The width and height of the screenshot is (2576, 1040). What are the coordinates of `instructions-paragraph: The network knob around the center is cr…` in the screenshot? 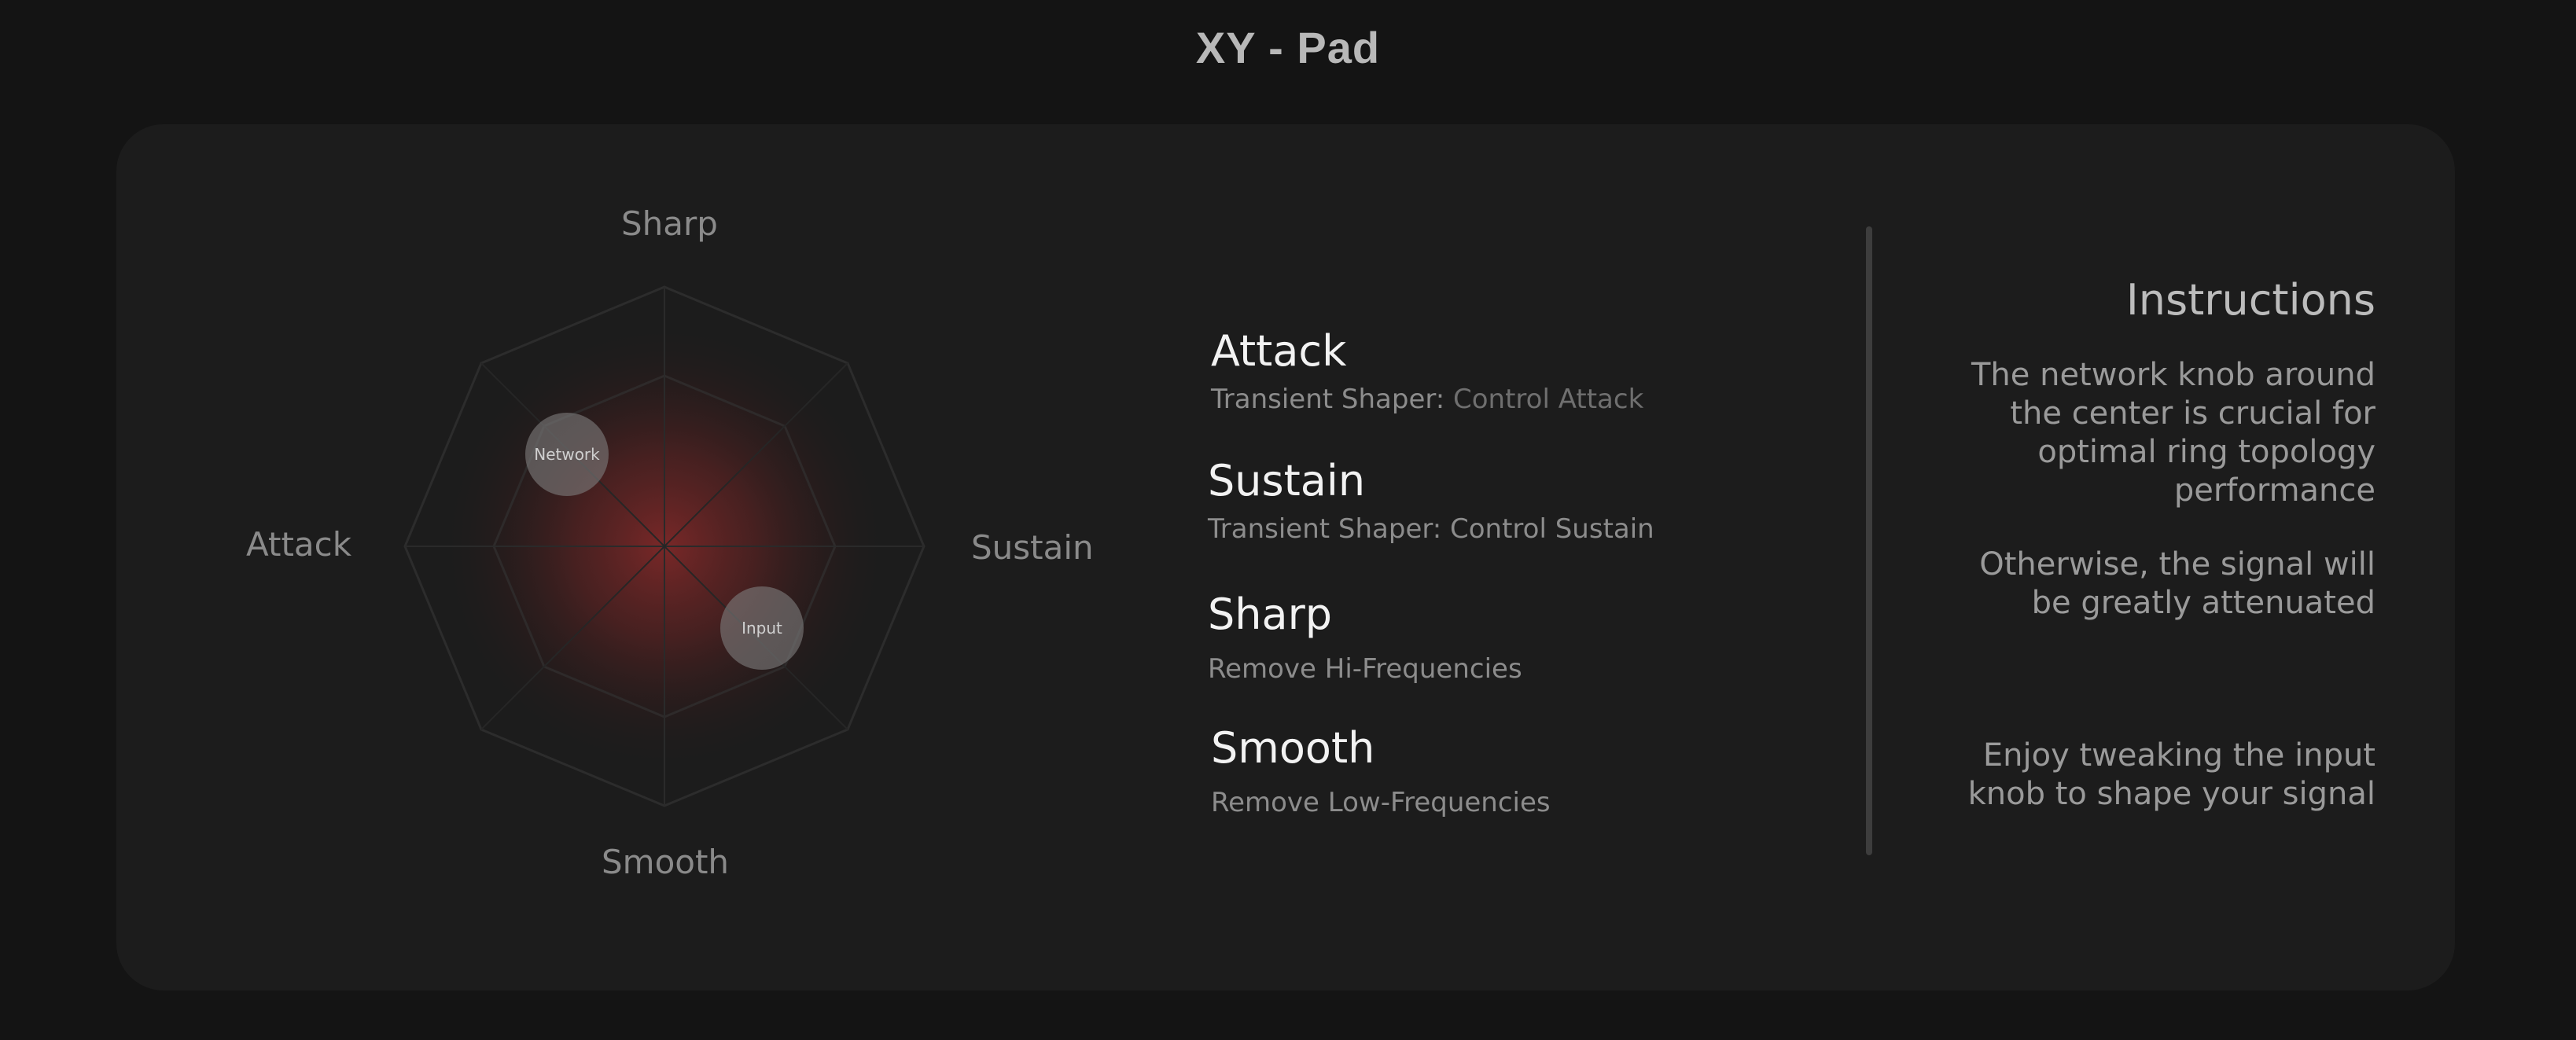 It's located at (2173, 433).